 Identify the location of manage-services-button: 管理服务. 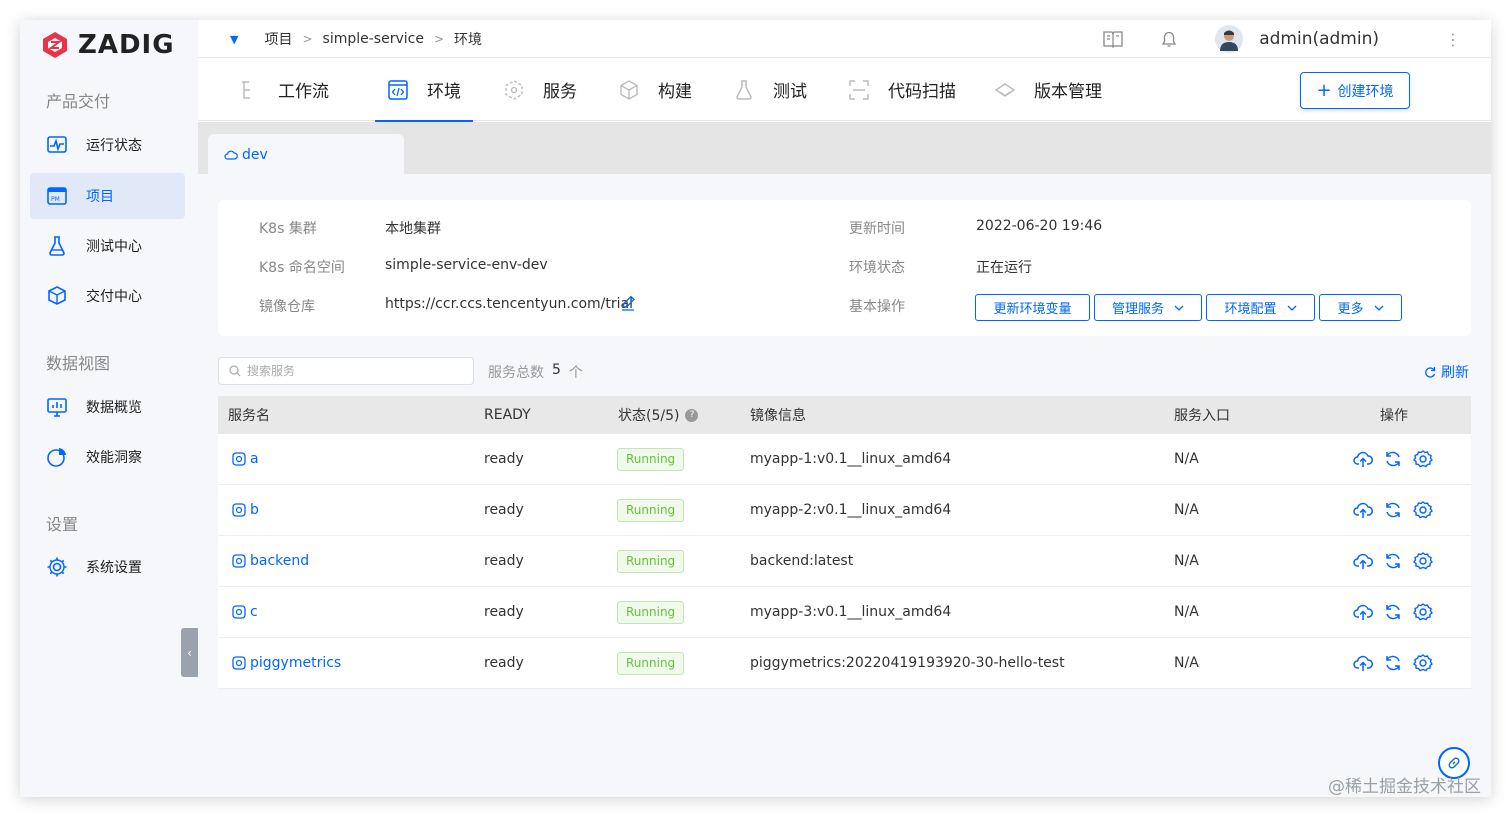
(1148, 307).